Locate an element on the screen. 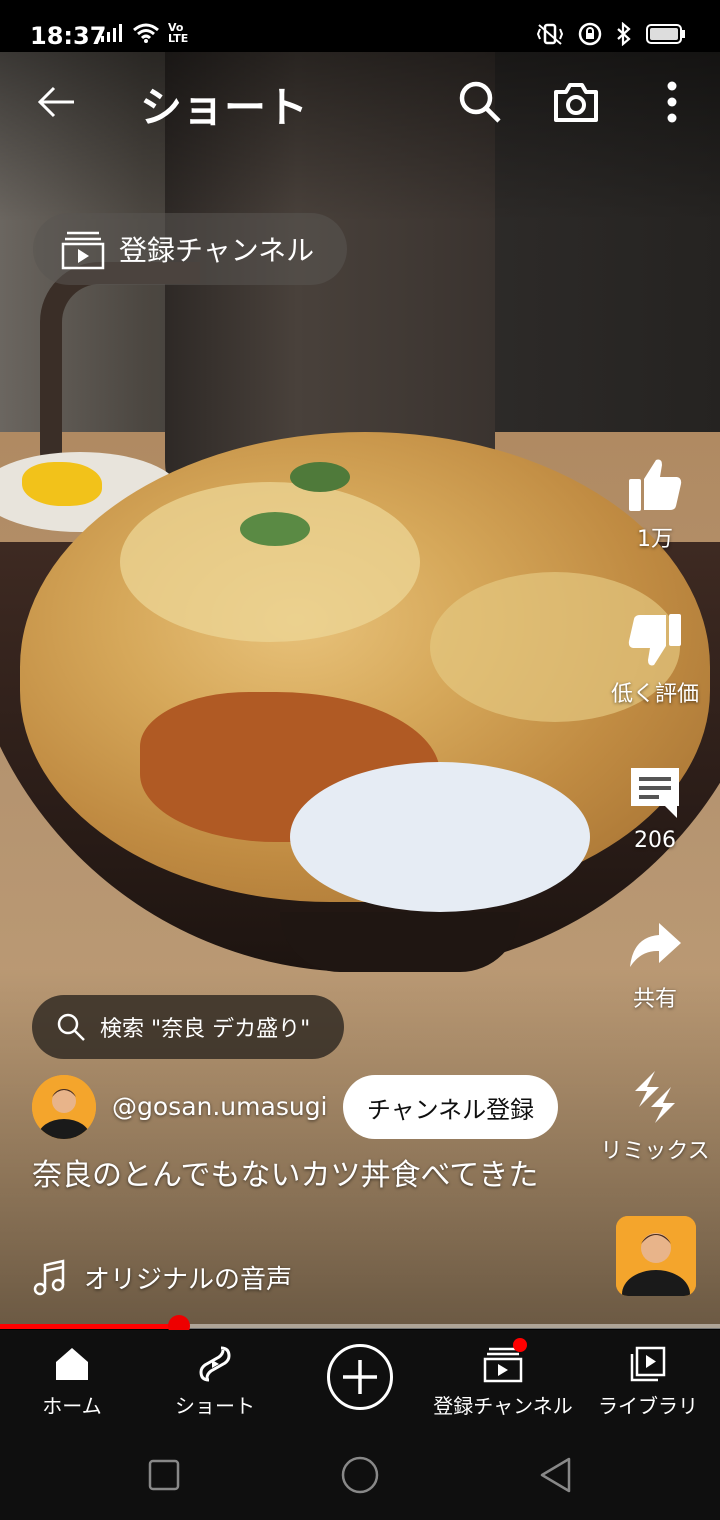  nav-shorts: ショート is located at coordinates (215, 1380).